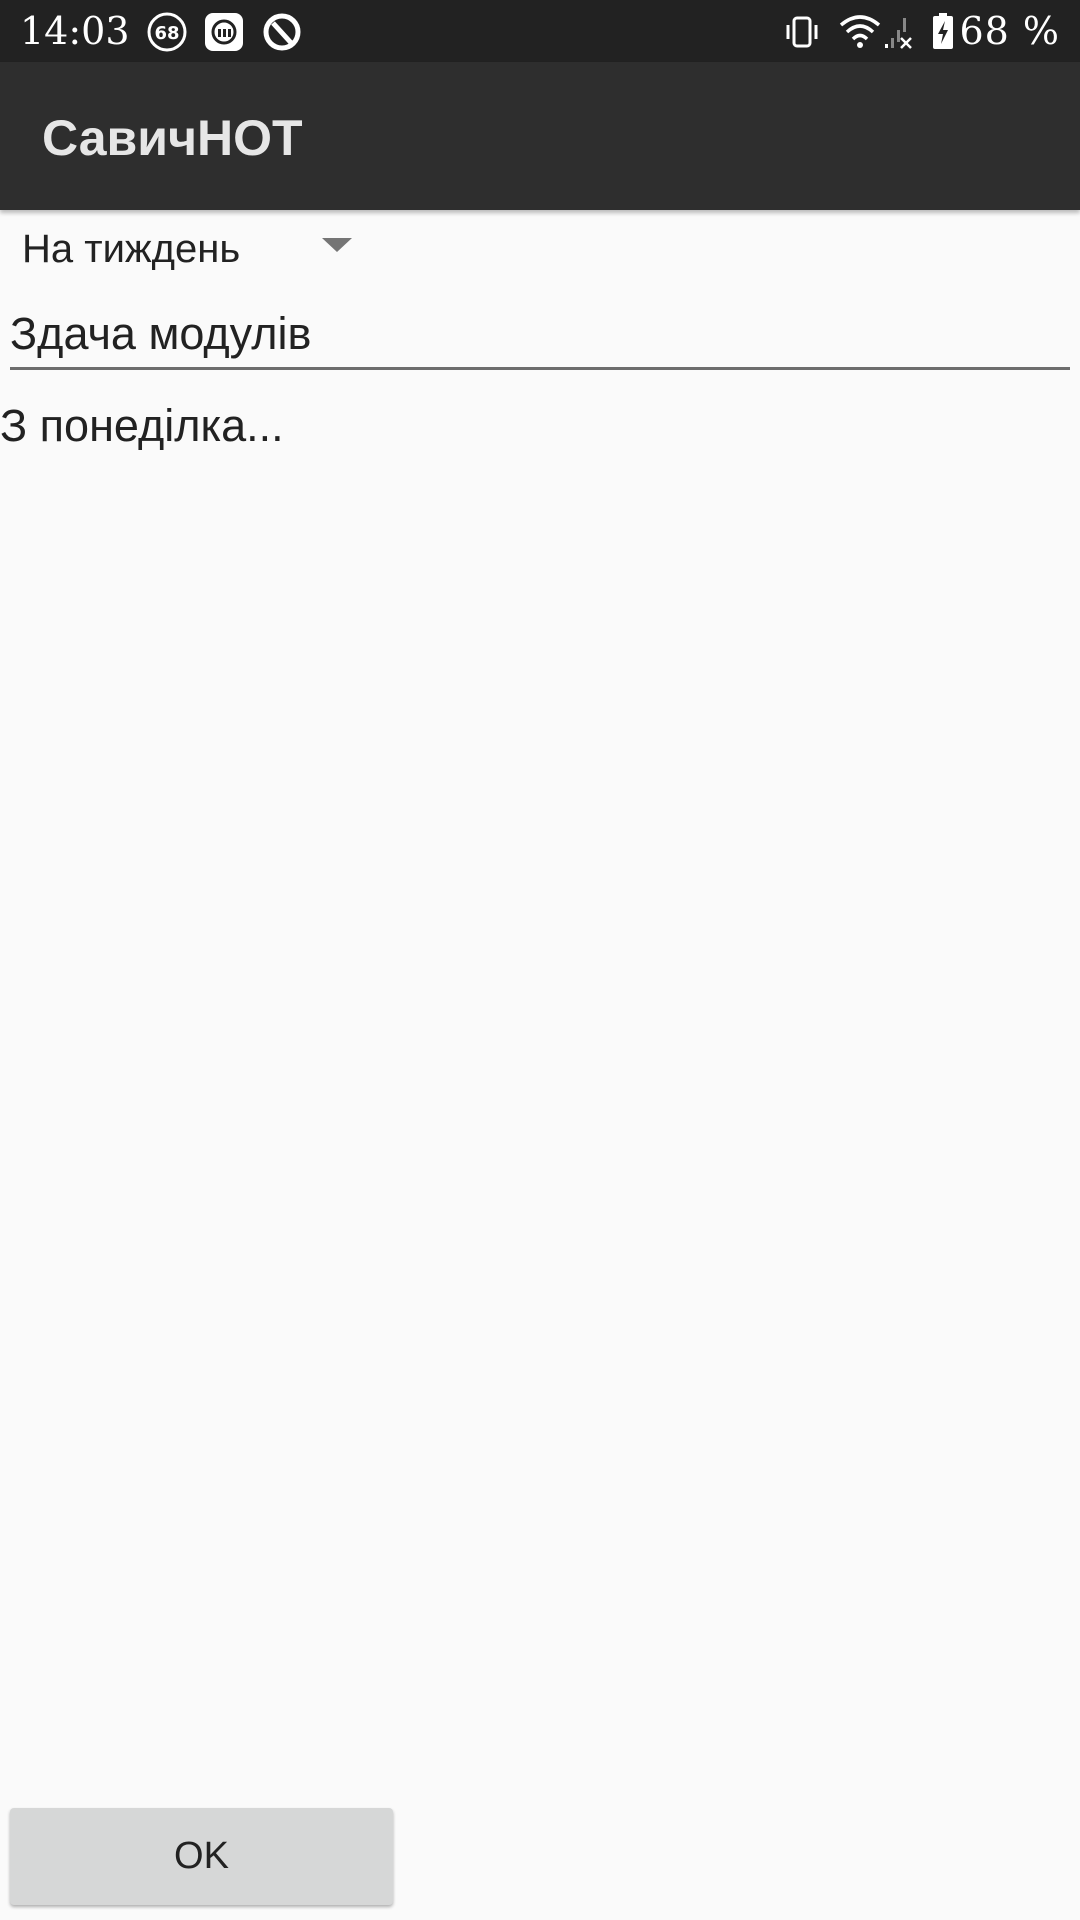  Describe the element at coordinates (860, 31) in the screenshot. I see `wifi-icon` at that location.